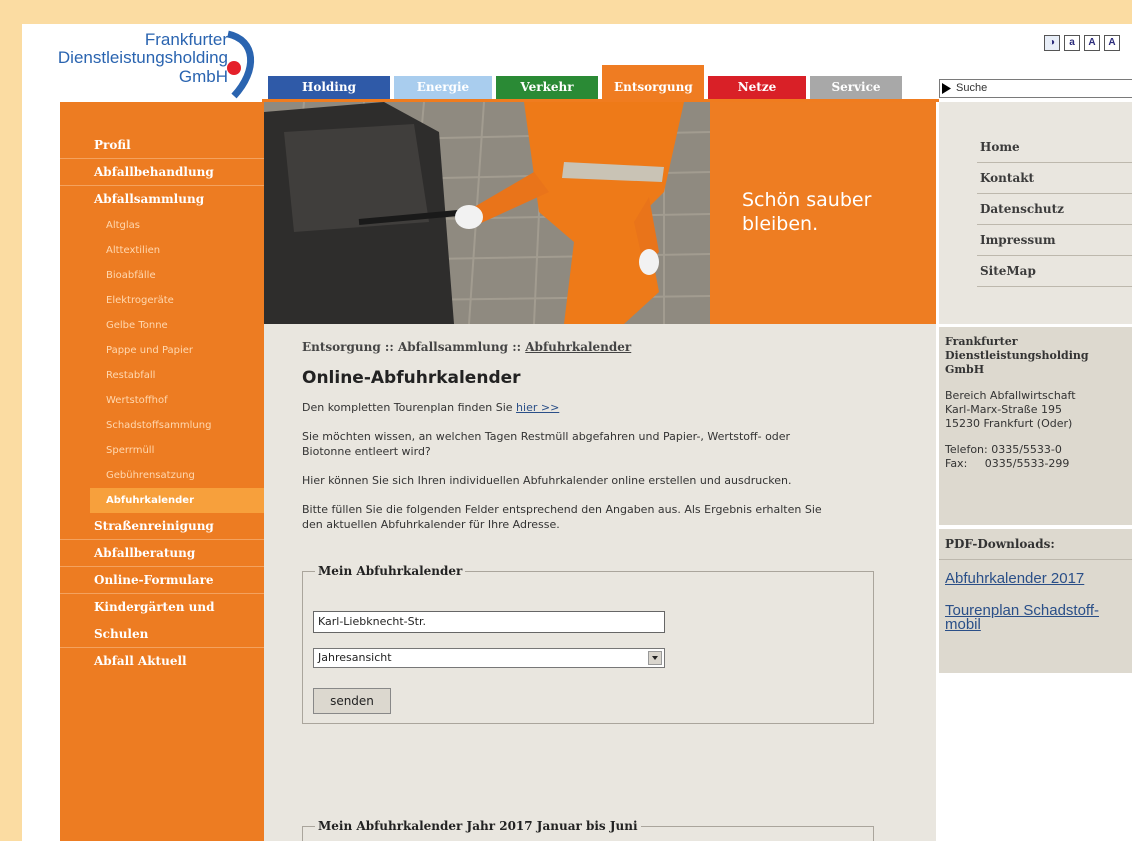 The width and height of the screenshot is (1132, 841). What do you see at coordinates (352, 701) in the screenshot?
I see `submit-button: senden` at bounding box center [352, 701].